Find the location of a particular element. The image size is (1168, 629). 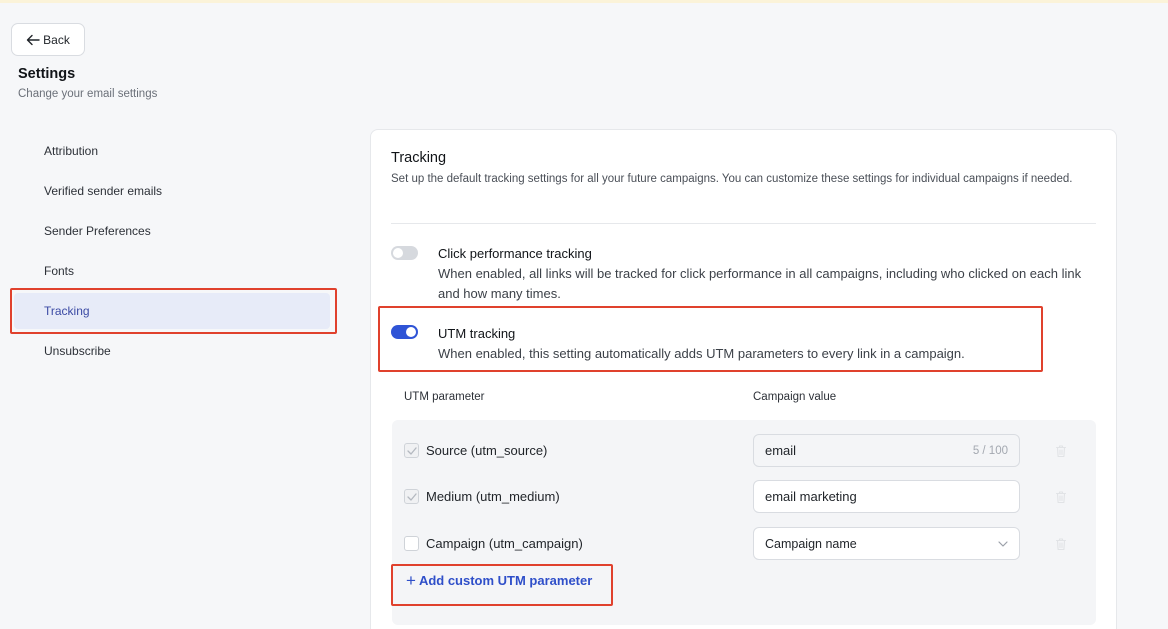

section-title: Tracking is located at coordinates (419, 158).